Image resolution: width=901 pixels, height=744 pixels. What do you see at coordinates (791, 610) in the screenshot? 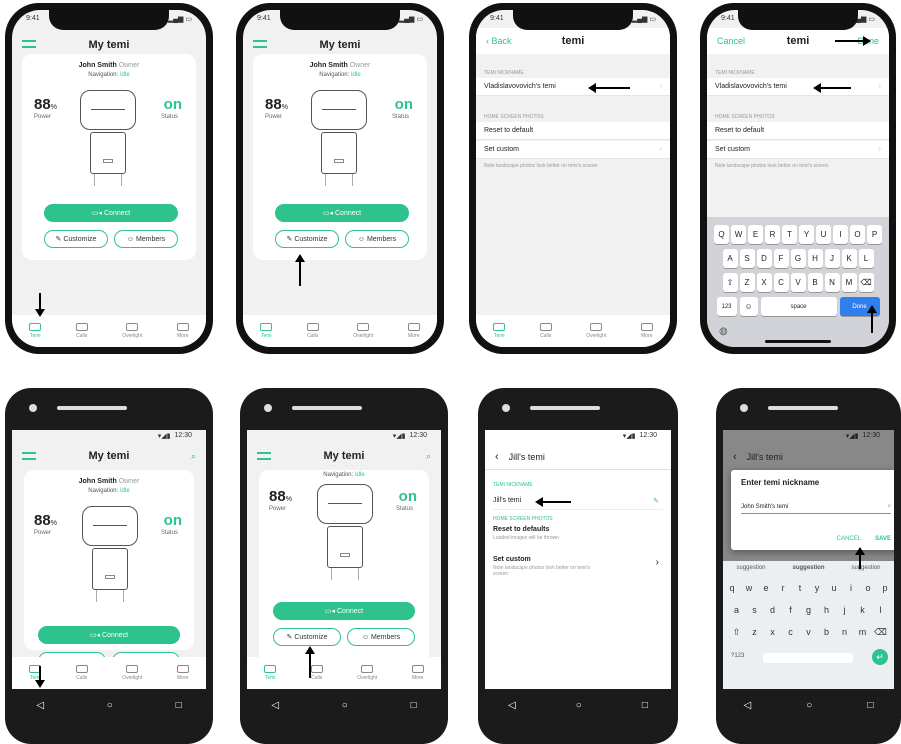
I see `key: f` at bounding box center [791, 610].